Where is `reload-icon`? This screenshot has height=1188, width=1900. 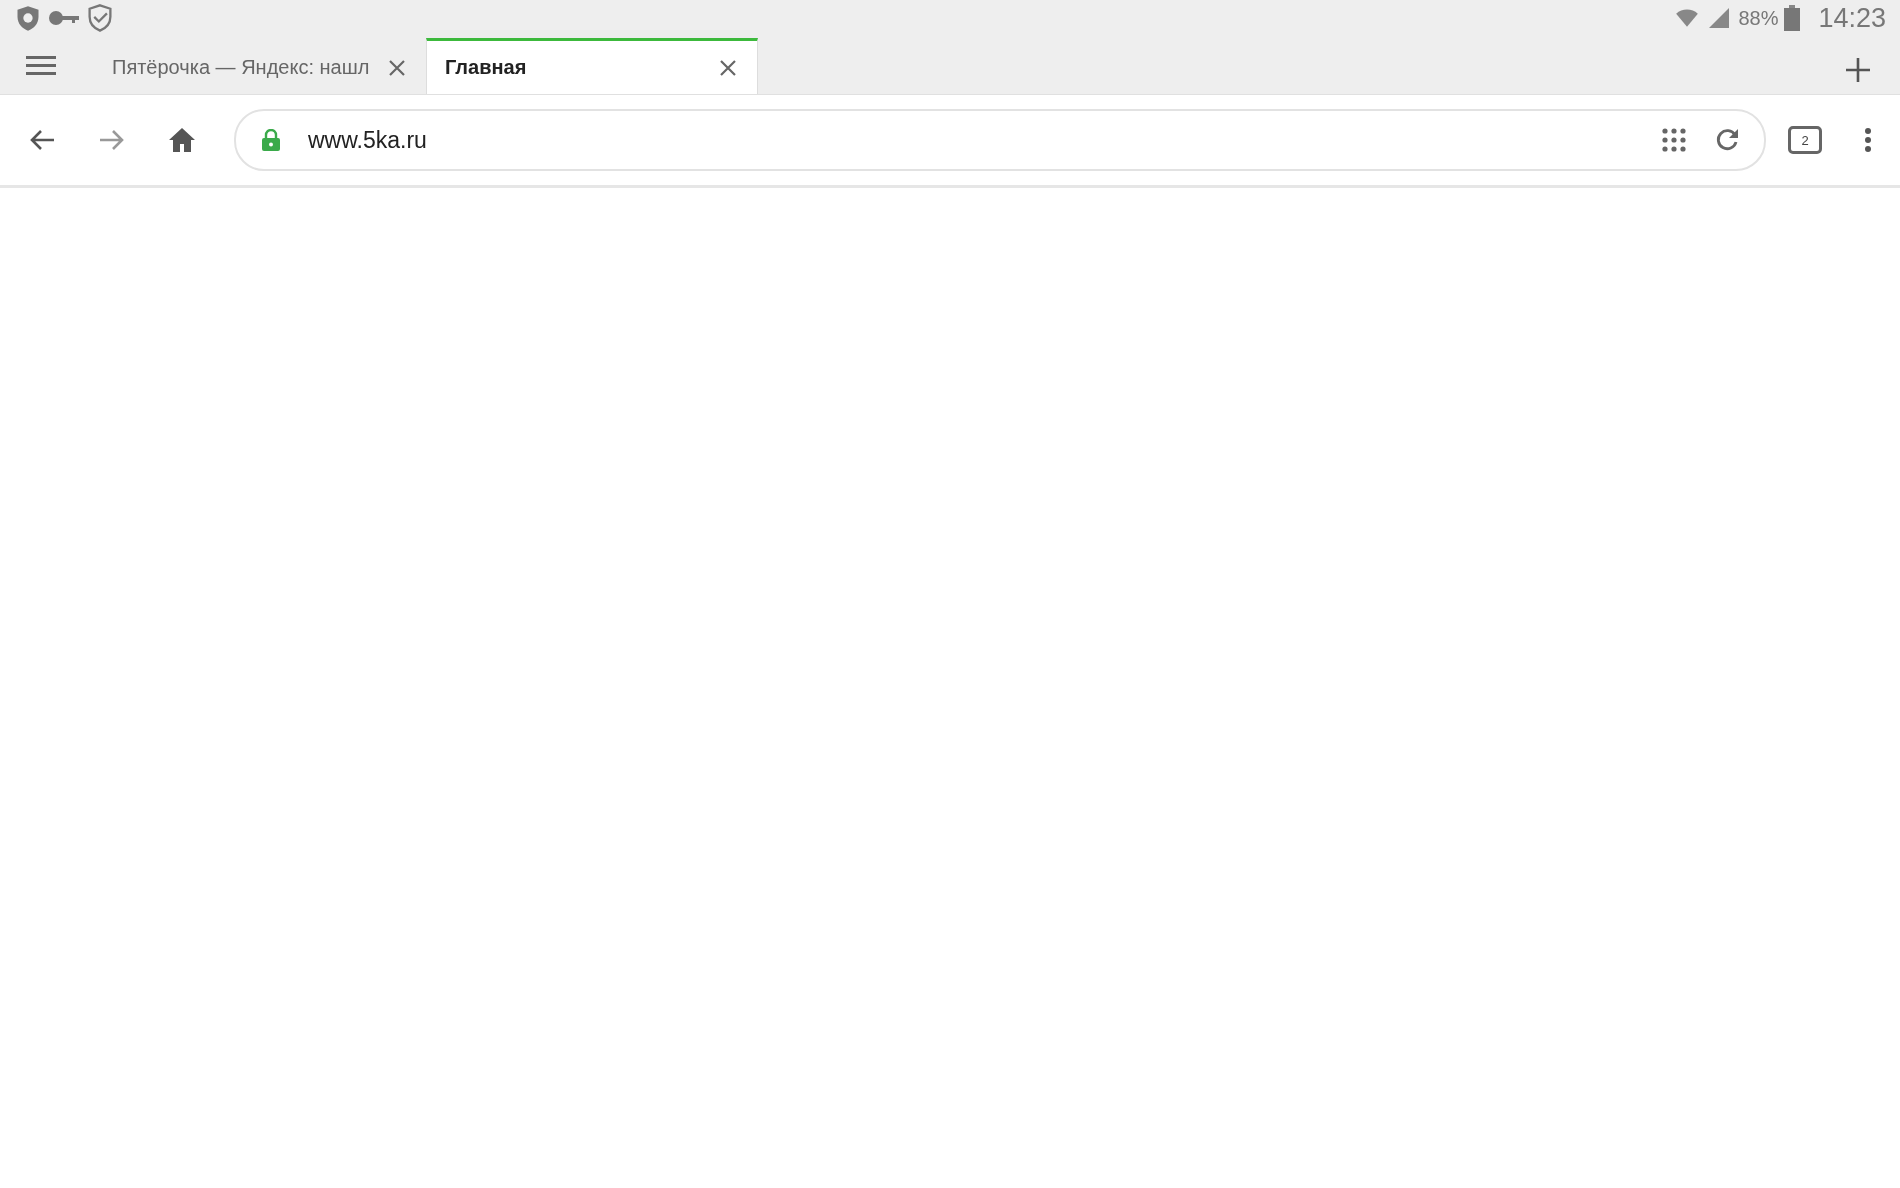
reload-icon is located at coordinates (1727, 140).